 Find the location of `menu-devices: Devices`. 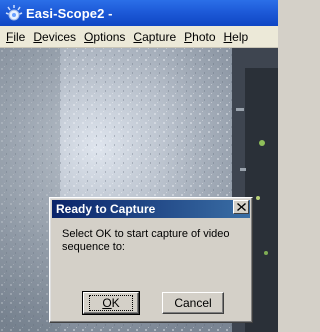

menu-devices: Devices is located at coordinates (54, 37).